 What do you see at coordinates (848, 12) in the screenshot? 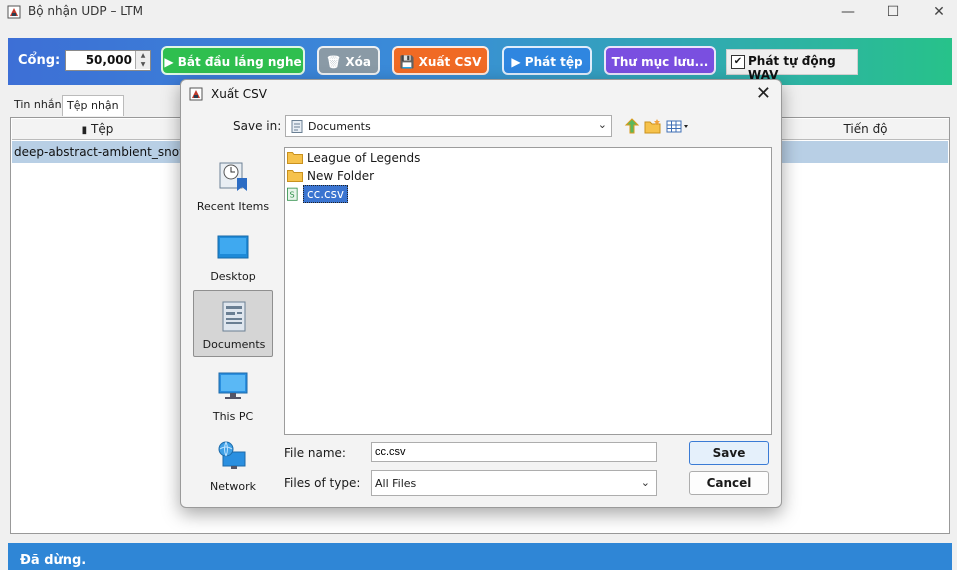
I see `minimize-button: —` at bounding box center [848, 12].